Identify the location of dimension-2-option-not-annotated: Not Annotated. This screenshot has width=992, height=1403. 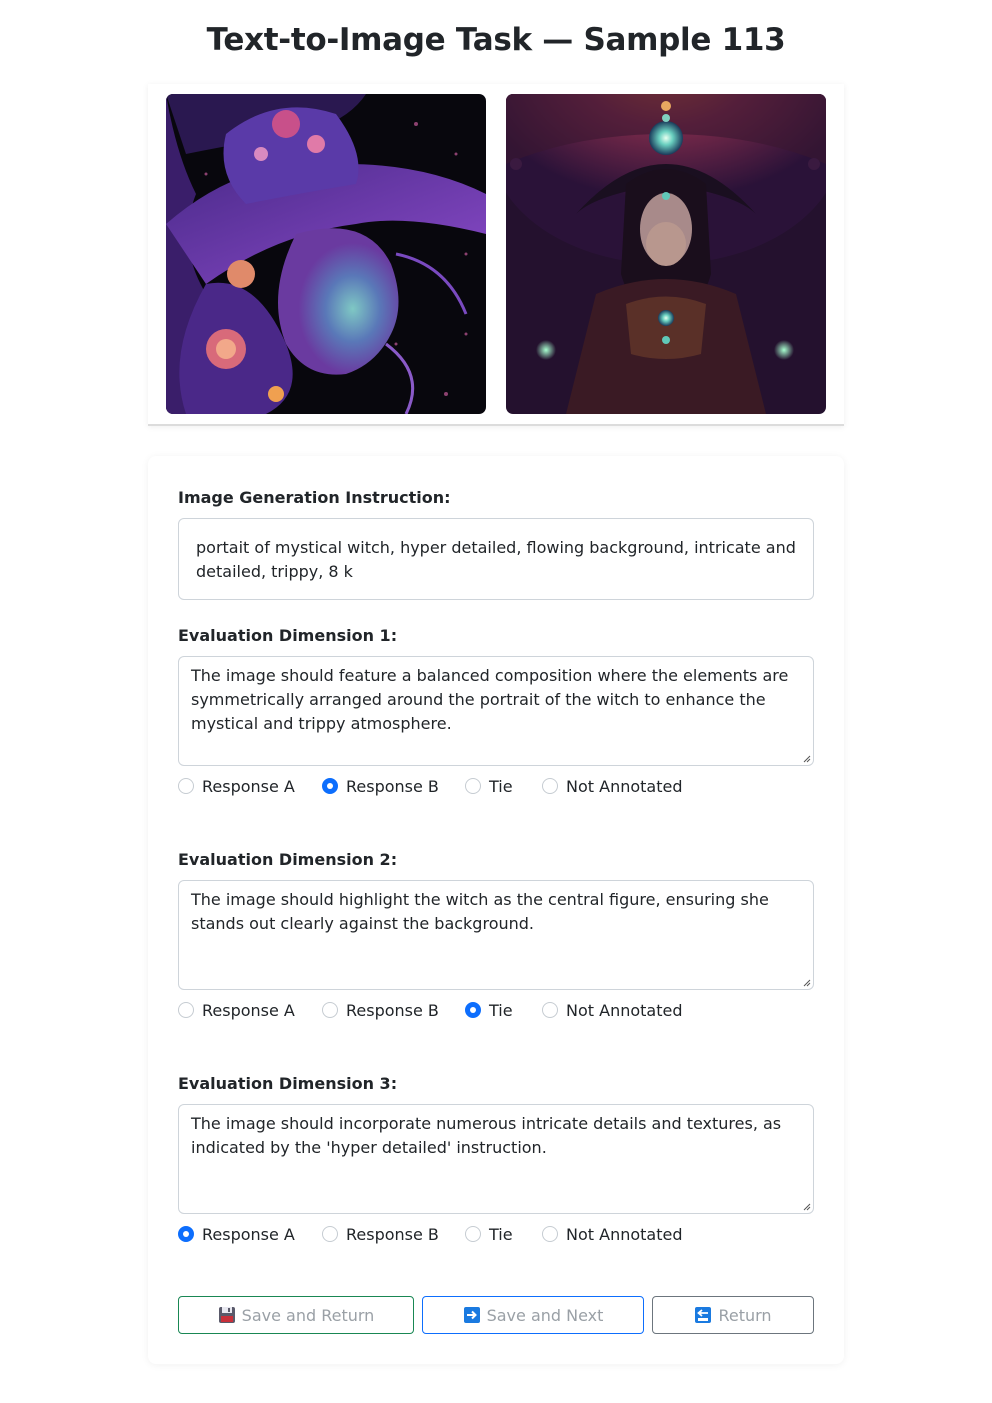
(612, 1010).